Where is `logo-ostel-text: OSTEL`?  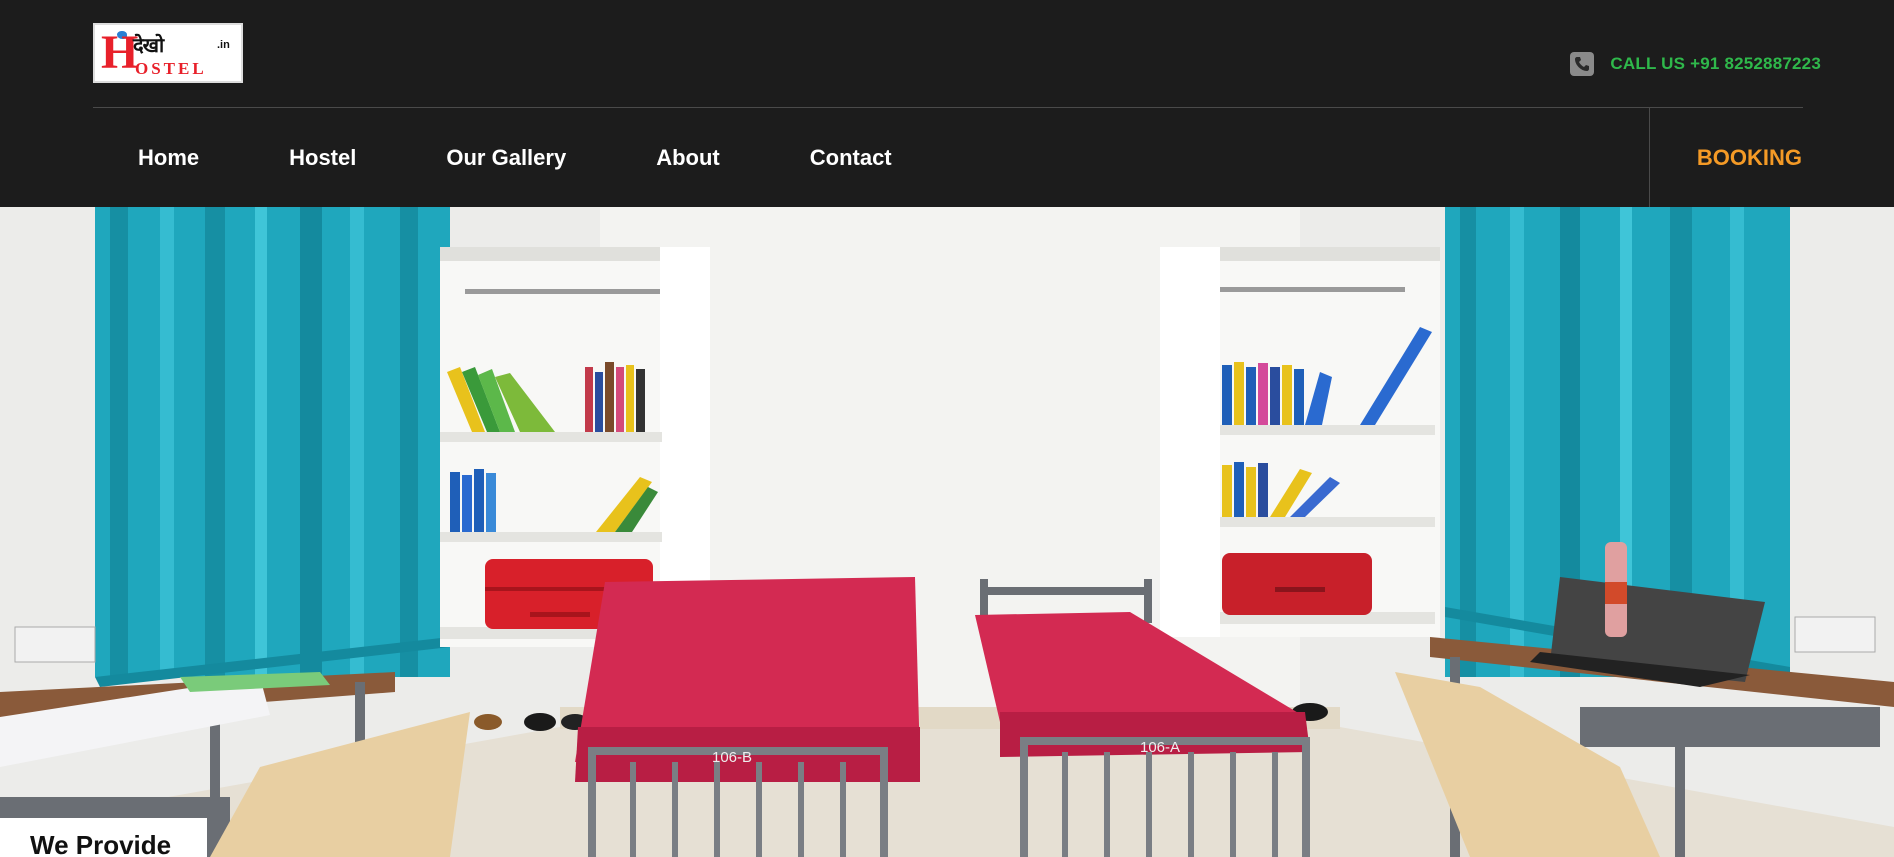
logo-ostel-text: OSTEL is located at coordinates (171, 68).